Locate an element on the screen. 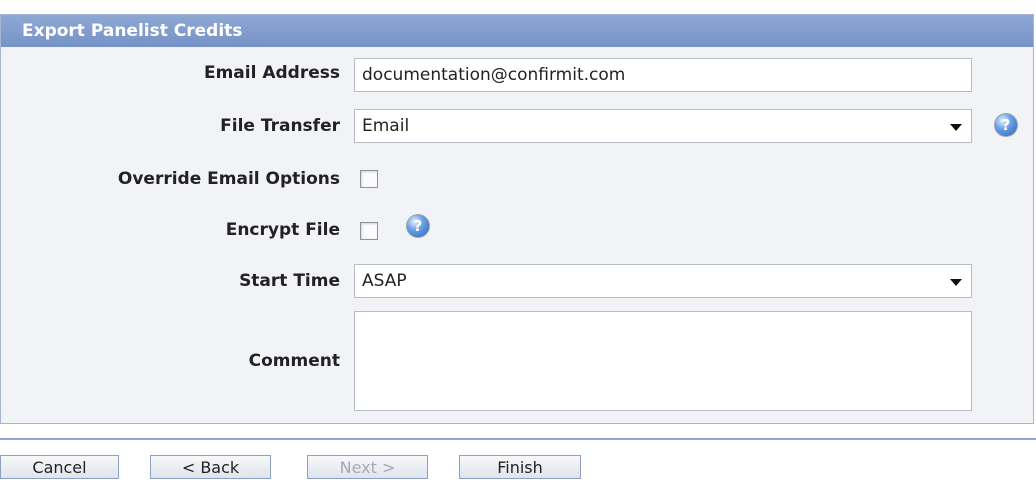  email-field: documentation@confirmit.com is located at coordinates (663, 75).